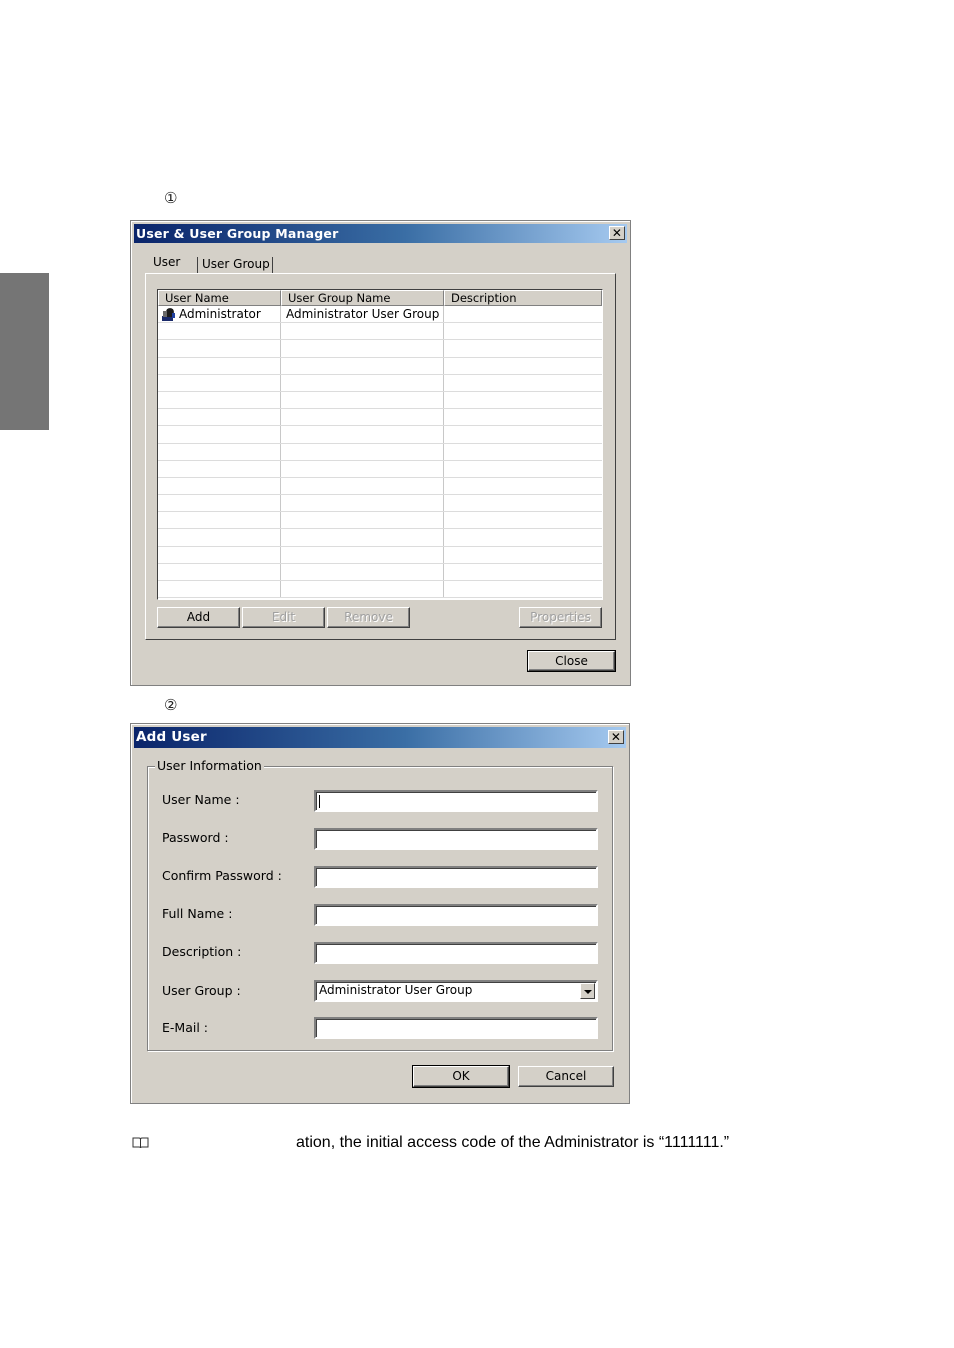 The image size is (954, 1348). Describe the element at coordinates (456, 839) in the screenshot. I see `password-input` at that location.